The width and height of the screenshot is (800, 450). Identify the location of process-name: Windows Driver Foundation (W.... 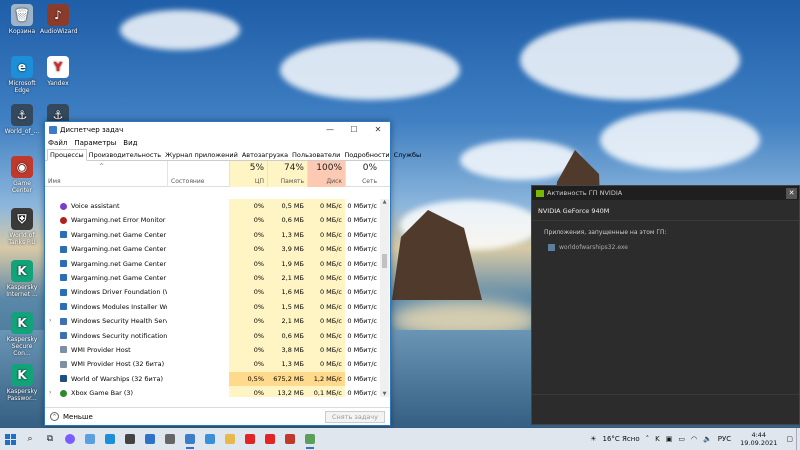
(119, 292).